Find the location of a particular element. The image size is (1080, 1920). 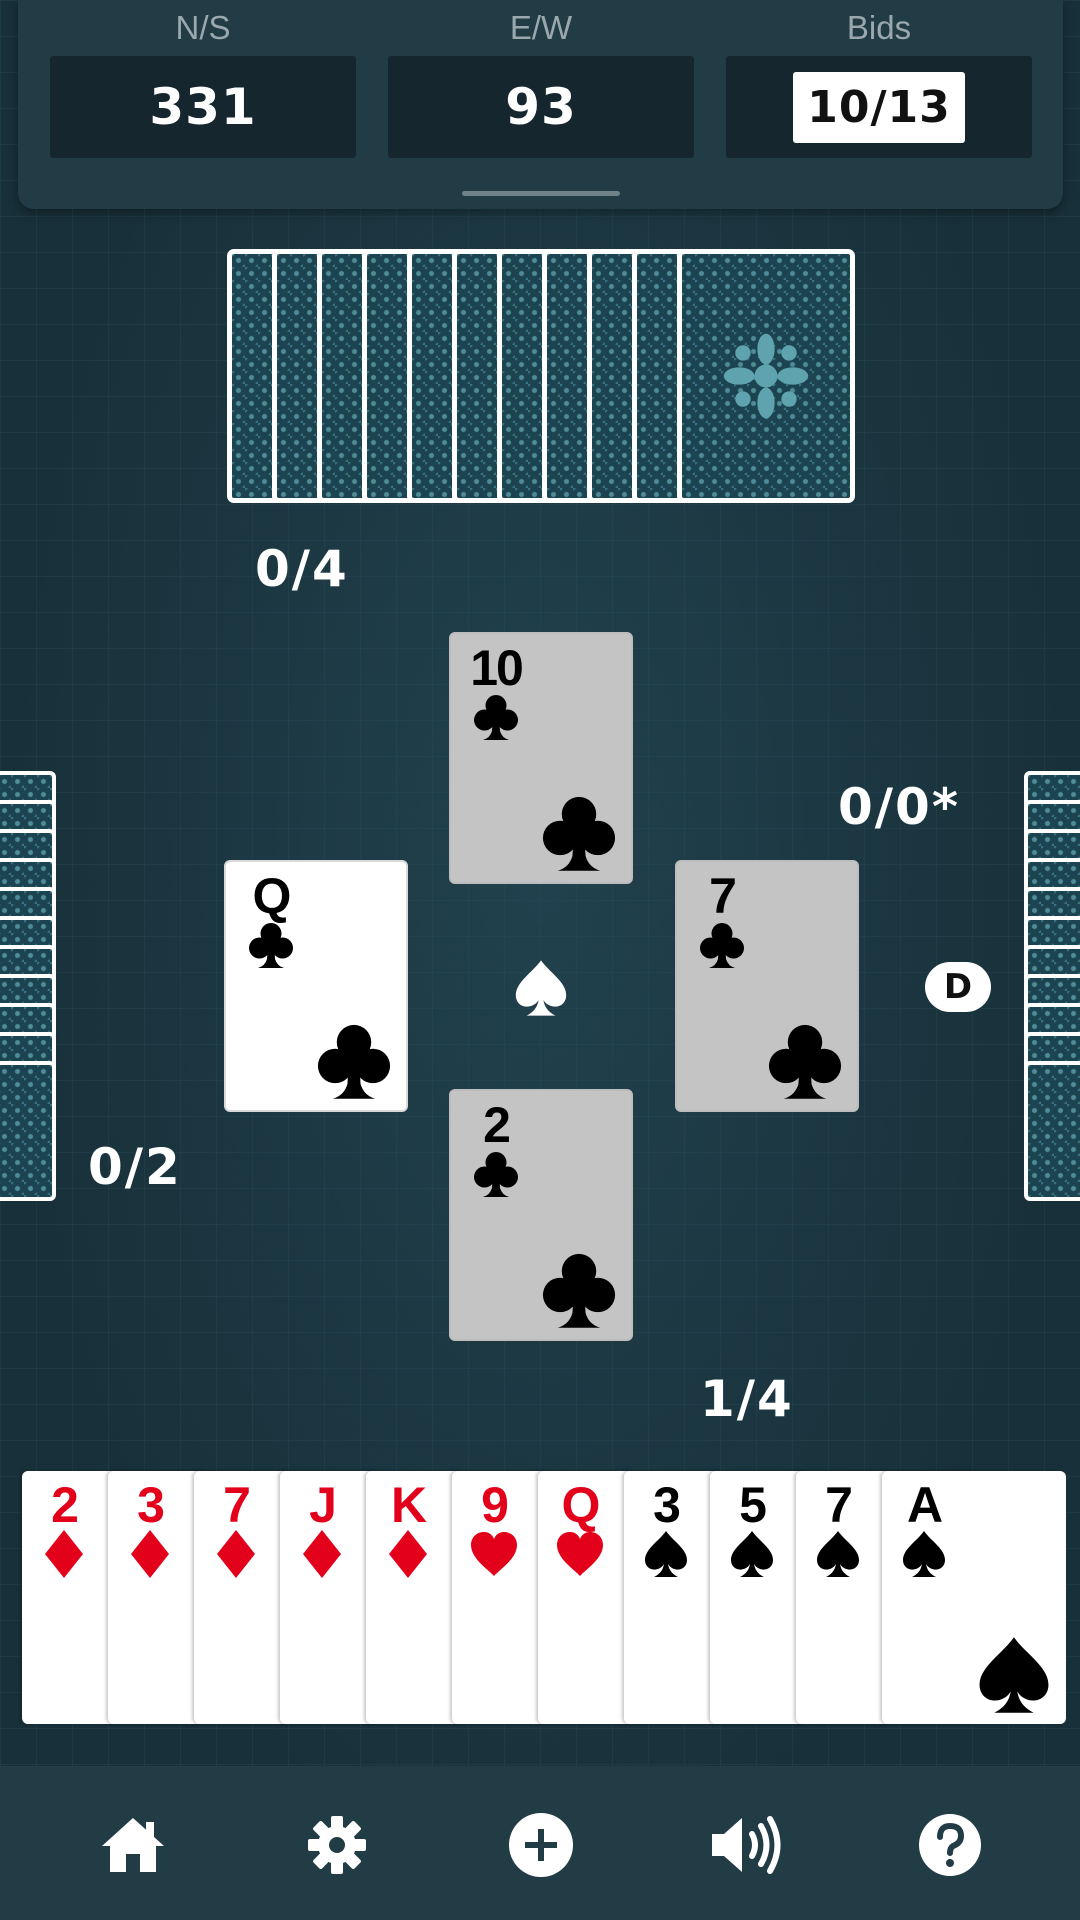

score-panel: N/S 331 E/W 93 Bids 10/13 is located at coordinates (540, 104).